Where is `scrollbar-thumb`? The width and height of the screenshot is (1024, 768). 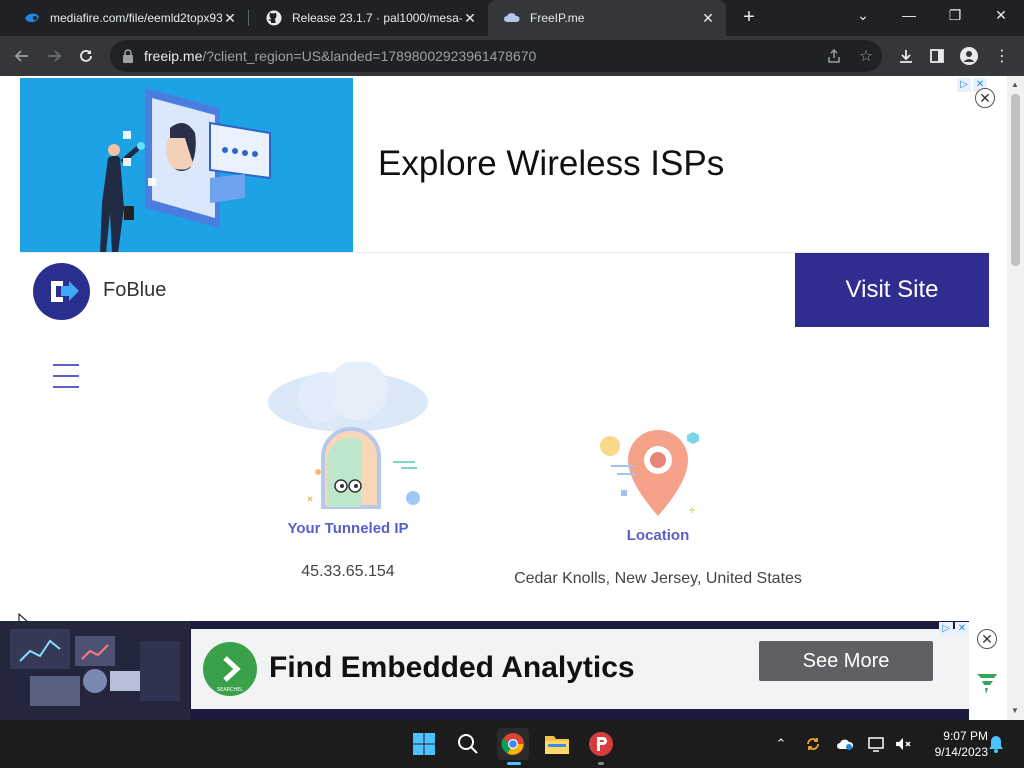 scrollbar-thumb is located at coordinates (1015, 180).